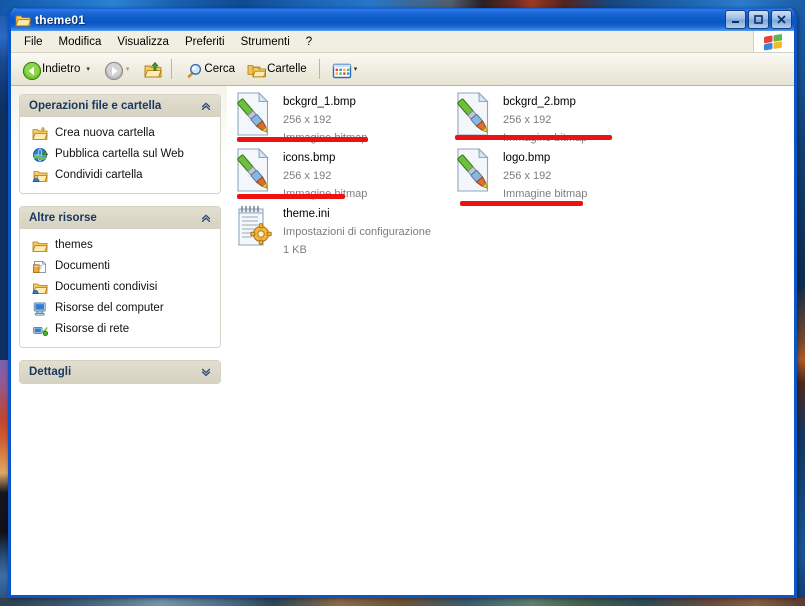  Describe the element at coordinates (40, 288) in the screenshot. I see `shared-documents-icon` at that location.